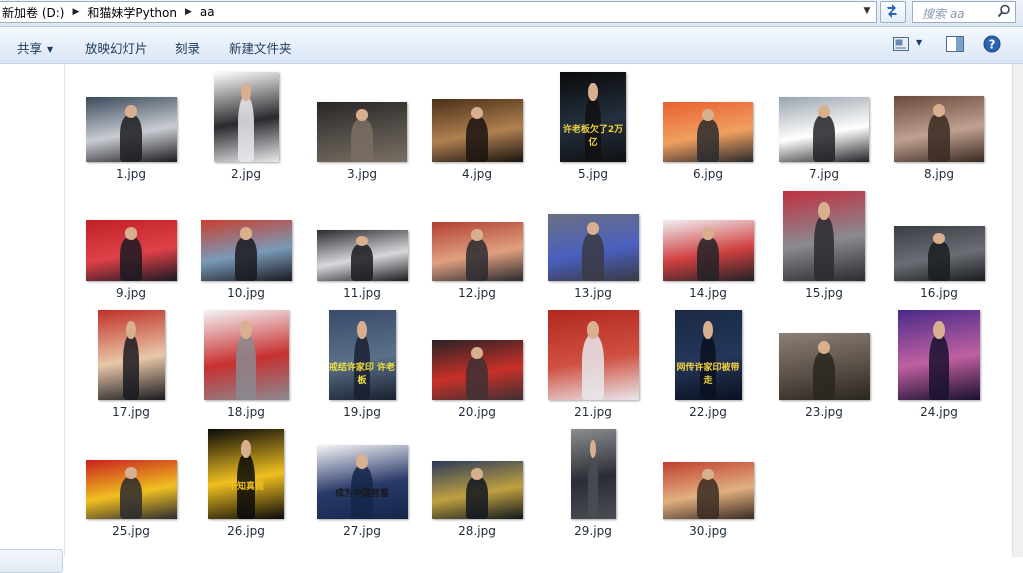  What do you see at coordinates (1017, 310) in the screenshot?
I see `vertical-scrollbar` at bounding box center [1017, 310].